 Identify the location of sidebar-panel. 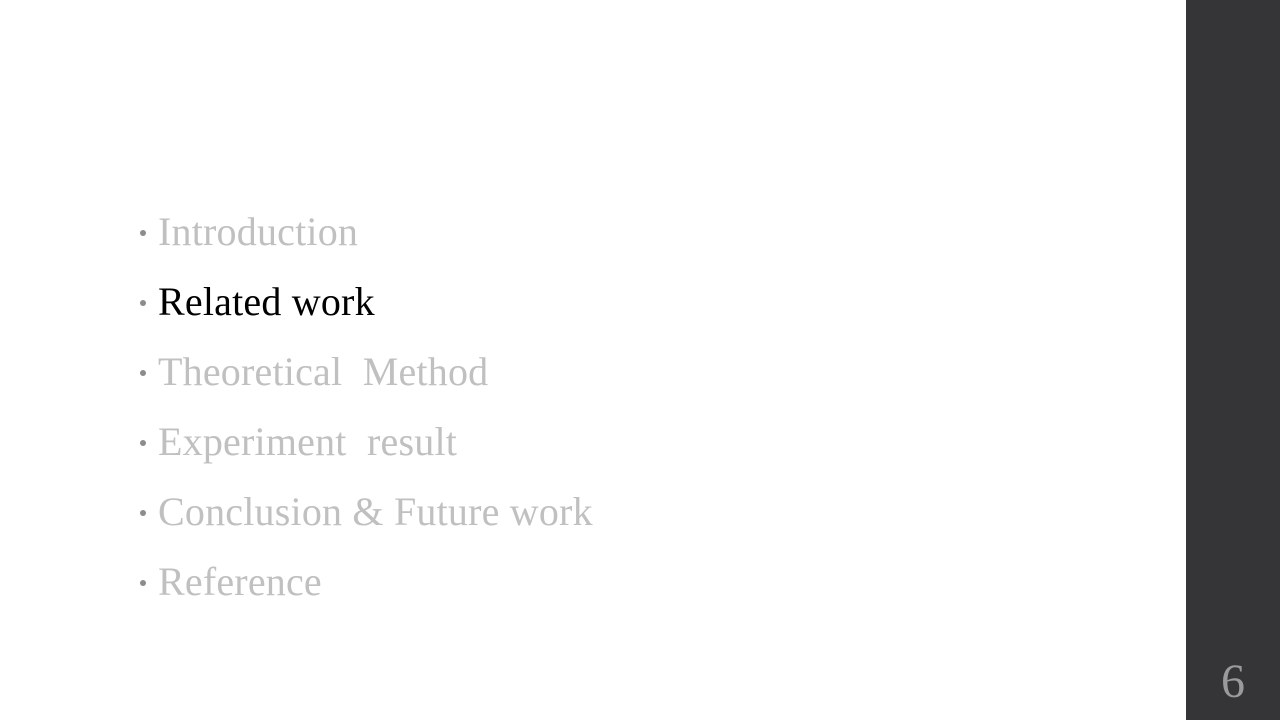
(1233, 360).